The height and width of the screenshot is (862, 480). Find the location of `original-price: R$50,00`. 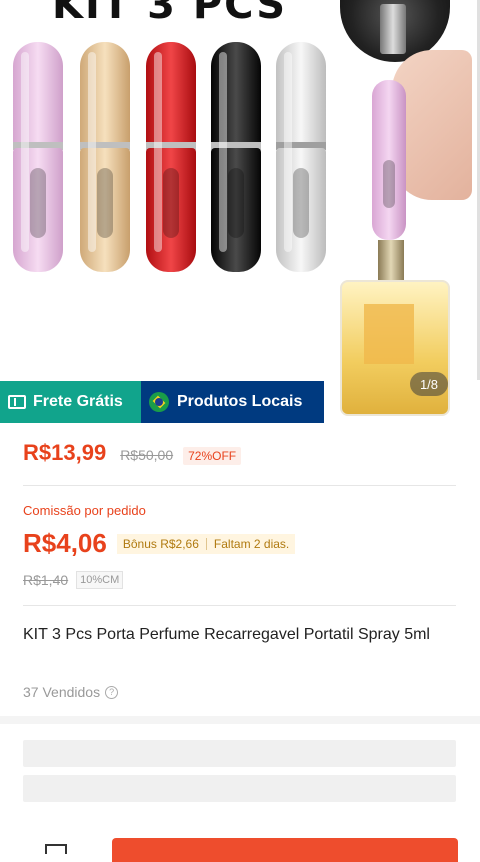

original-price: R$50,00 is located at coordinates (147, 455).